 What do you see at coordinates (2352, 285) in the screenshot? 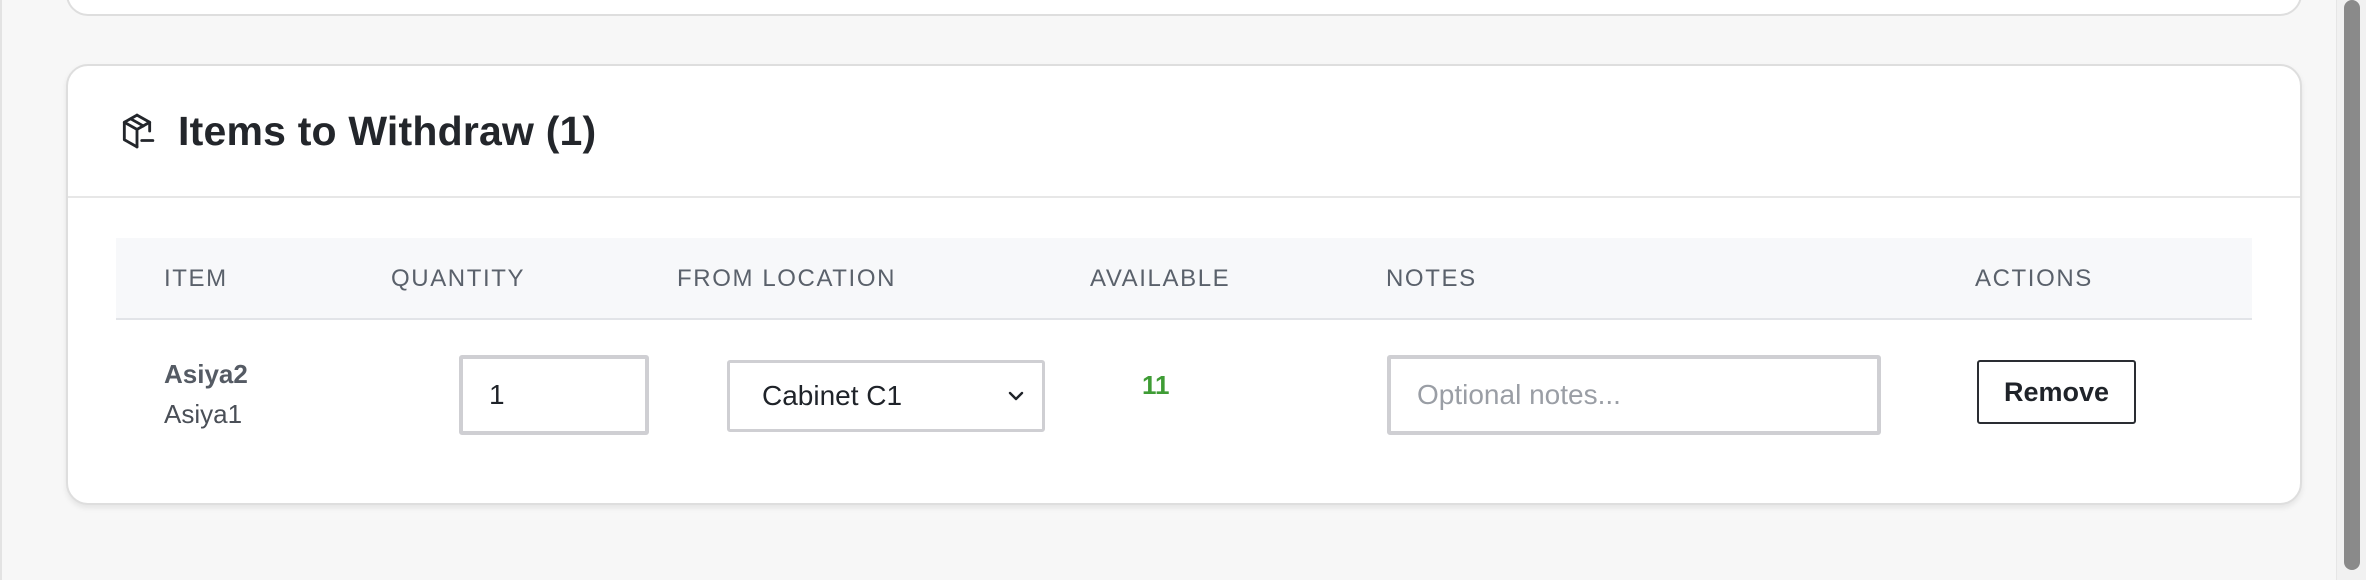
I see `scrollbar-thumb` at bounding box center [2352, 285].